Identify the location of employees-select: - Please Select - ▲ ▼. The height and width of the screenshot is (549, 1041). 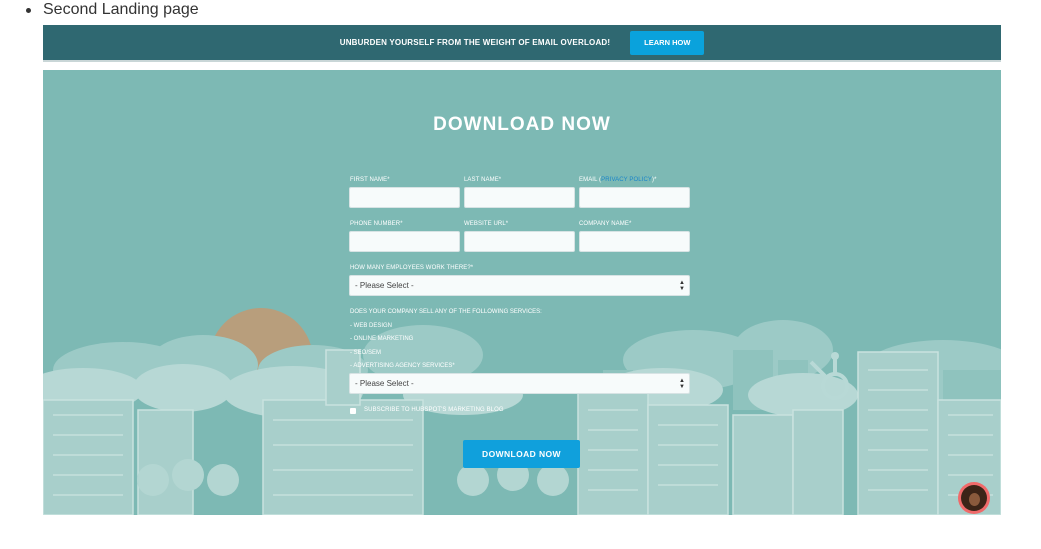
(519, 285).